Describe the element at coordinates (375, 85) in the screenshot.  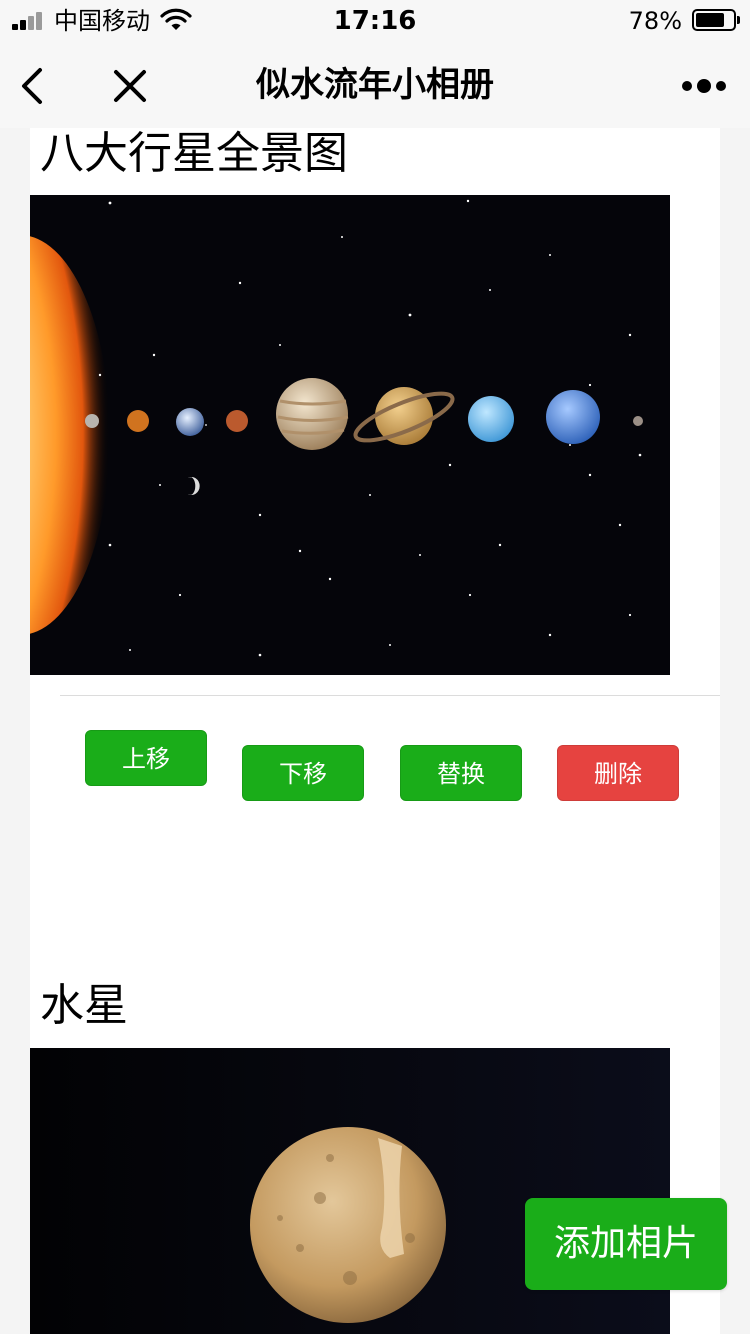
I see `navigation-bar: 似水流年小相册` at that location.